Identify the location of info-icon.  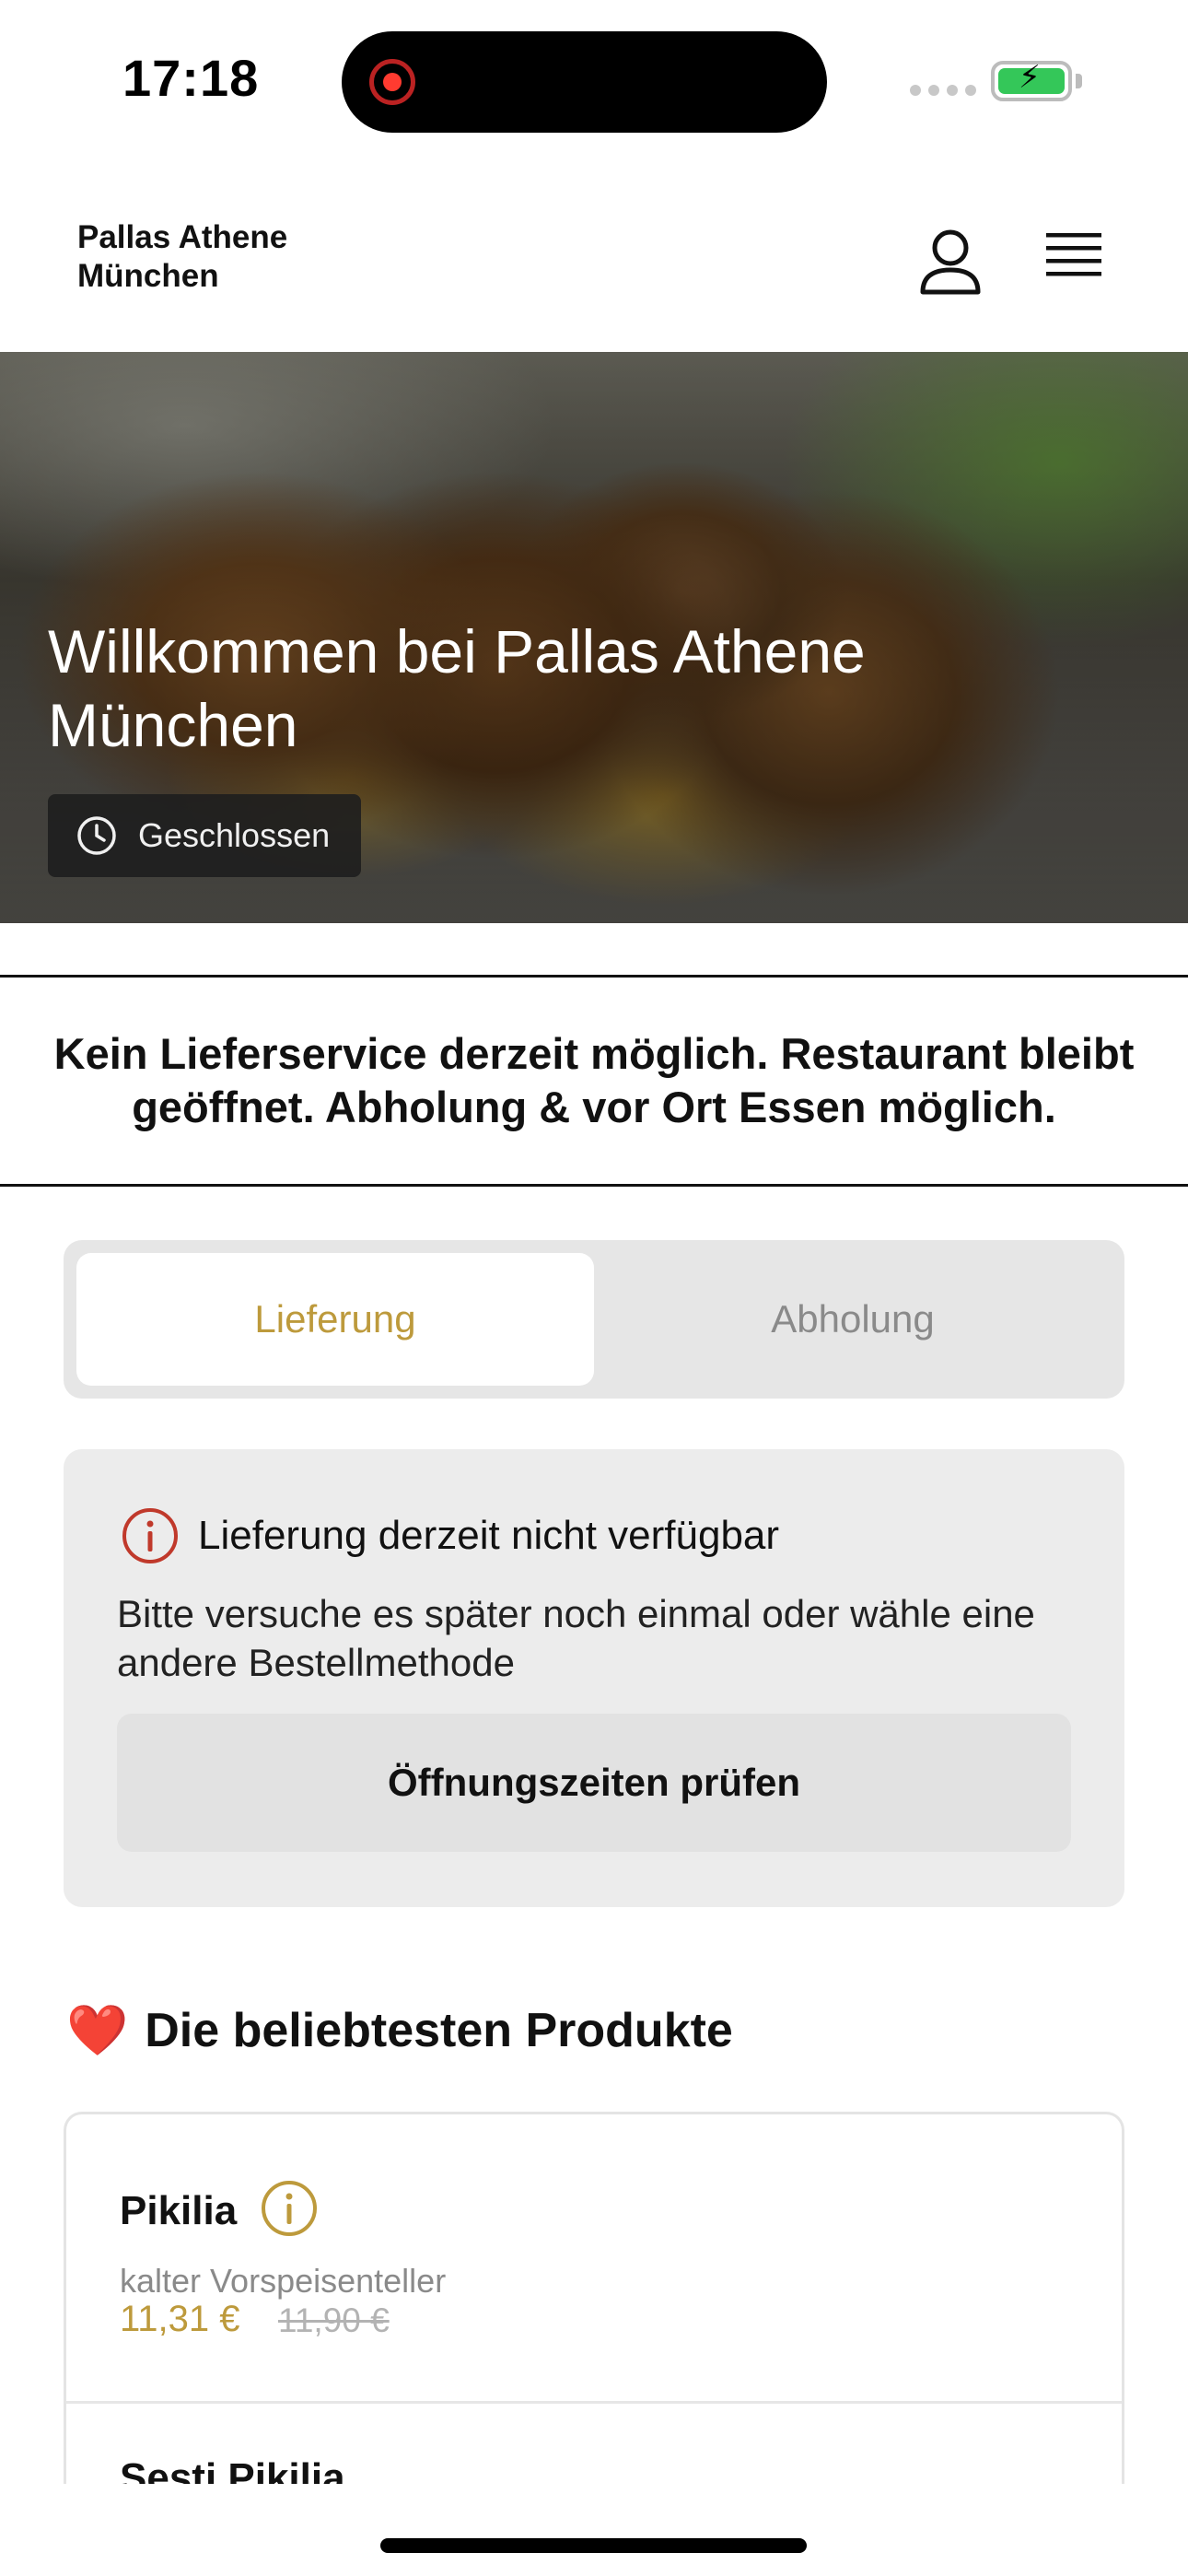
(150, 1535).